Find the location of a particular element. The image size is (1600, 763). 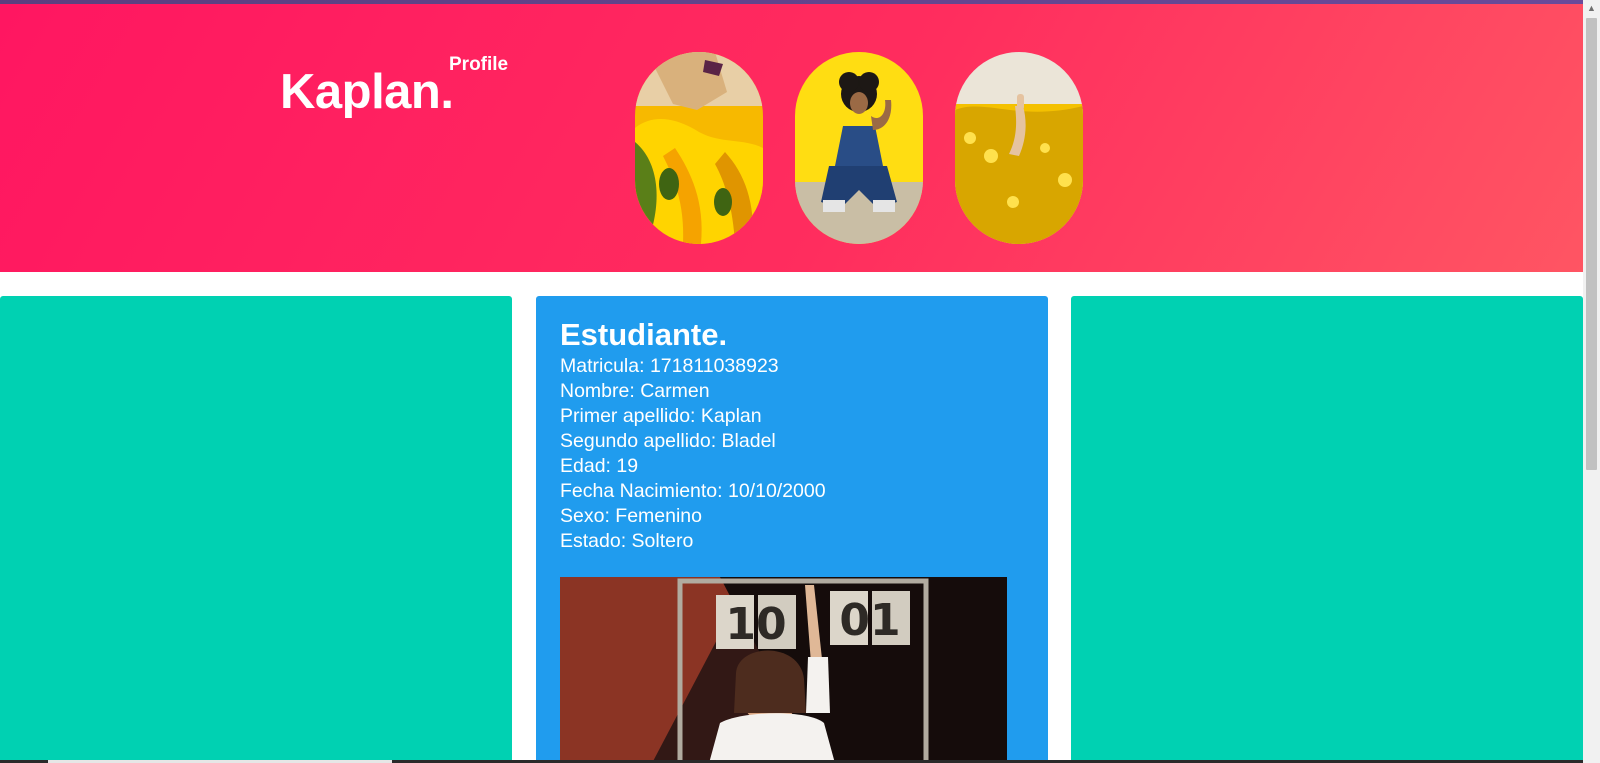

nombre-field: Nombre: Carmen is located at coordinates (635, 391).